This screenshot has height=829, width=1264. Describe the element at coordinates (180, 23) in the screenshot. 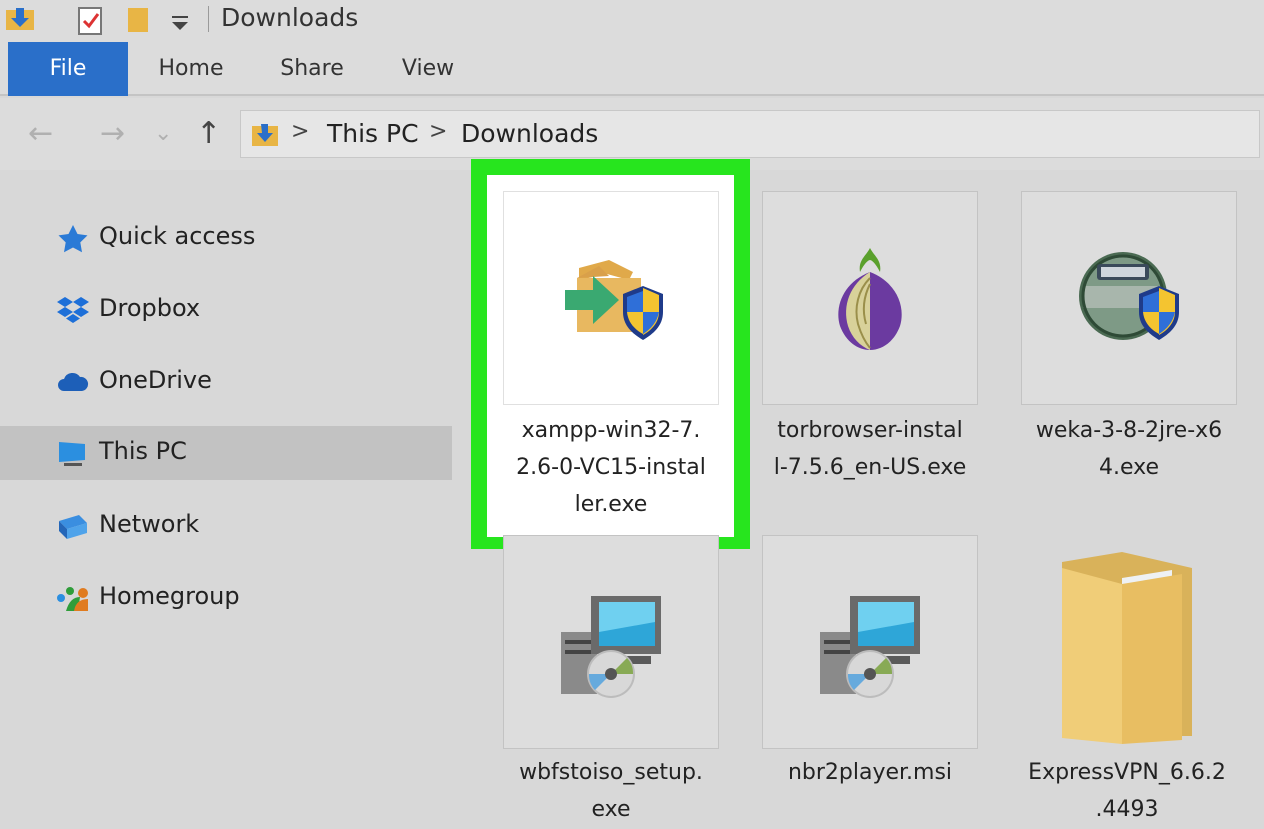

I see `customize-quick-access-icon` at that location.